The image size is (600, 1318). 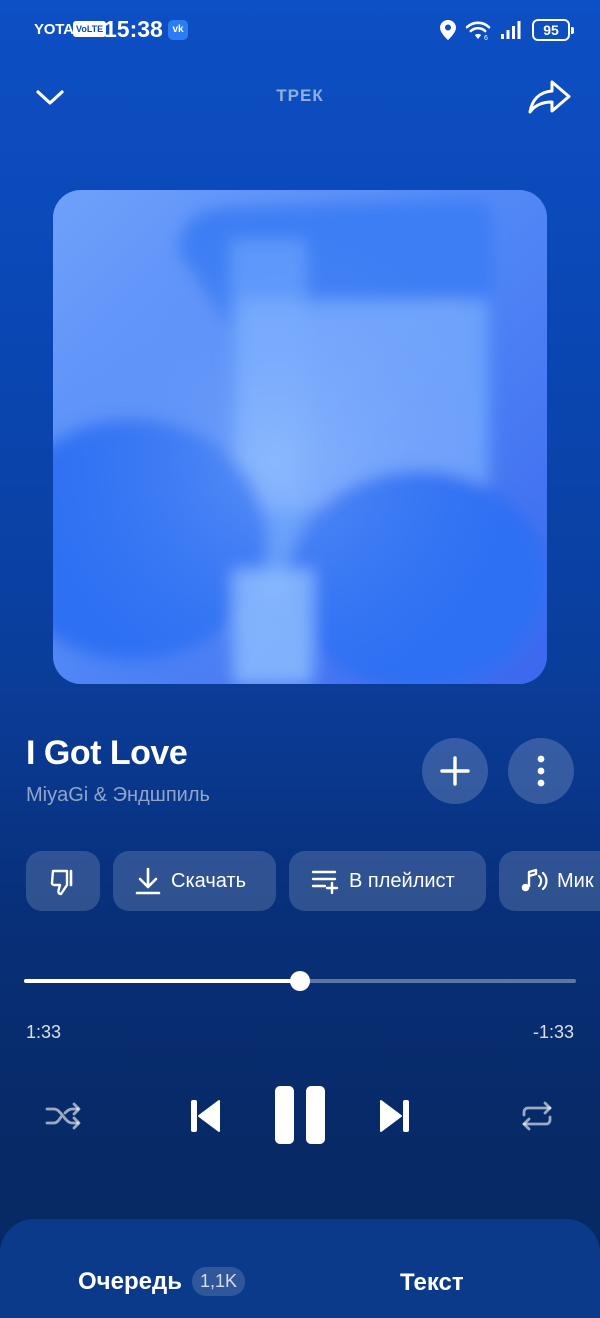 I want to click on next-icon, so click(x=394, y=1116).